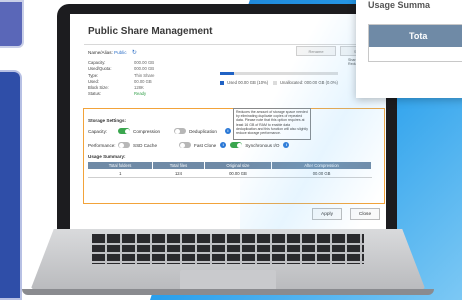  I want to click on sync-io-toggle, so click(236, 145).